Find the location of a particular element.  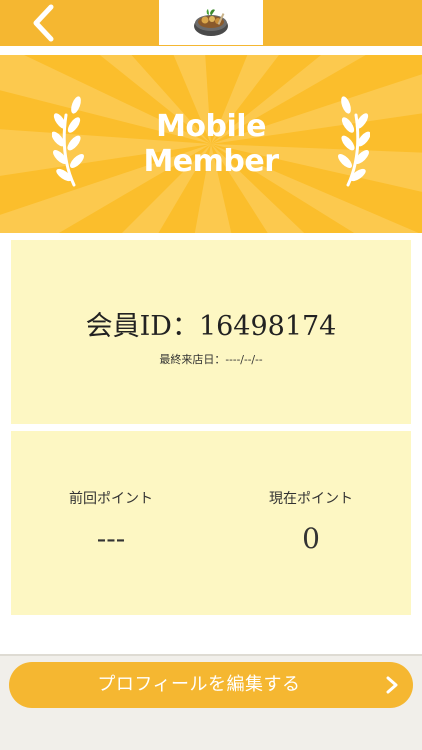

current-points-label: 現在ポイント is located at coordinates (311, 499).